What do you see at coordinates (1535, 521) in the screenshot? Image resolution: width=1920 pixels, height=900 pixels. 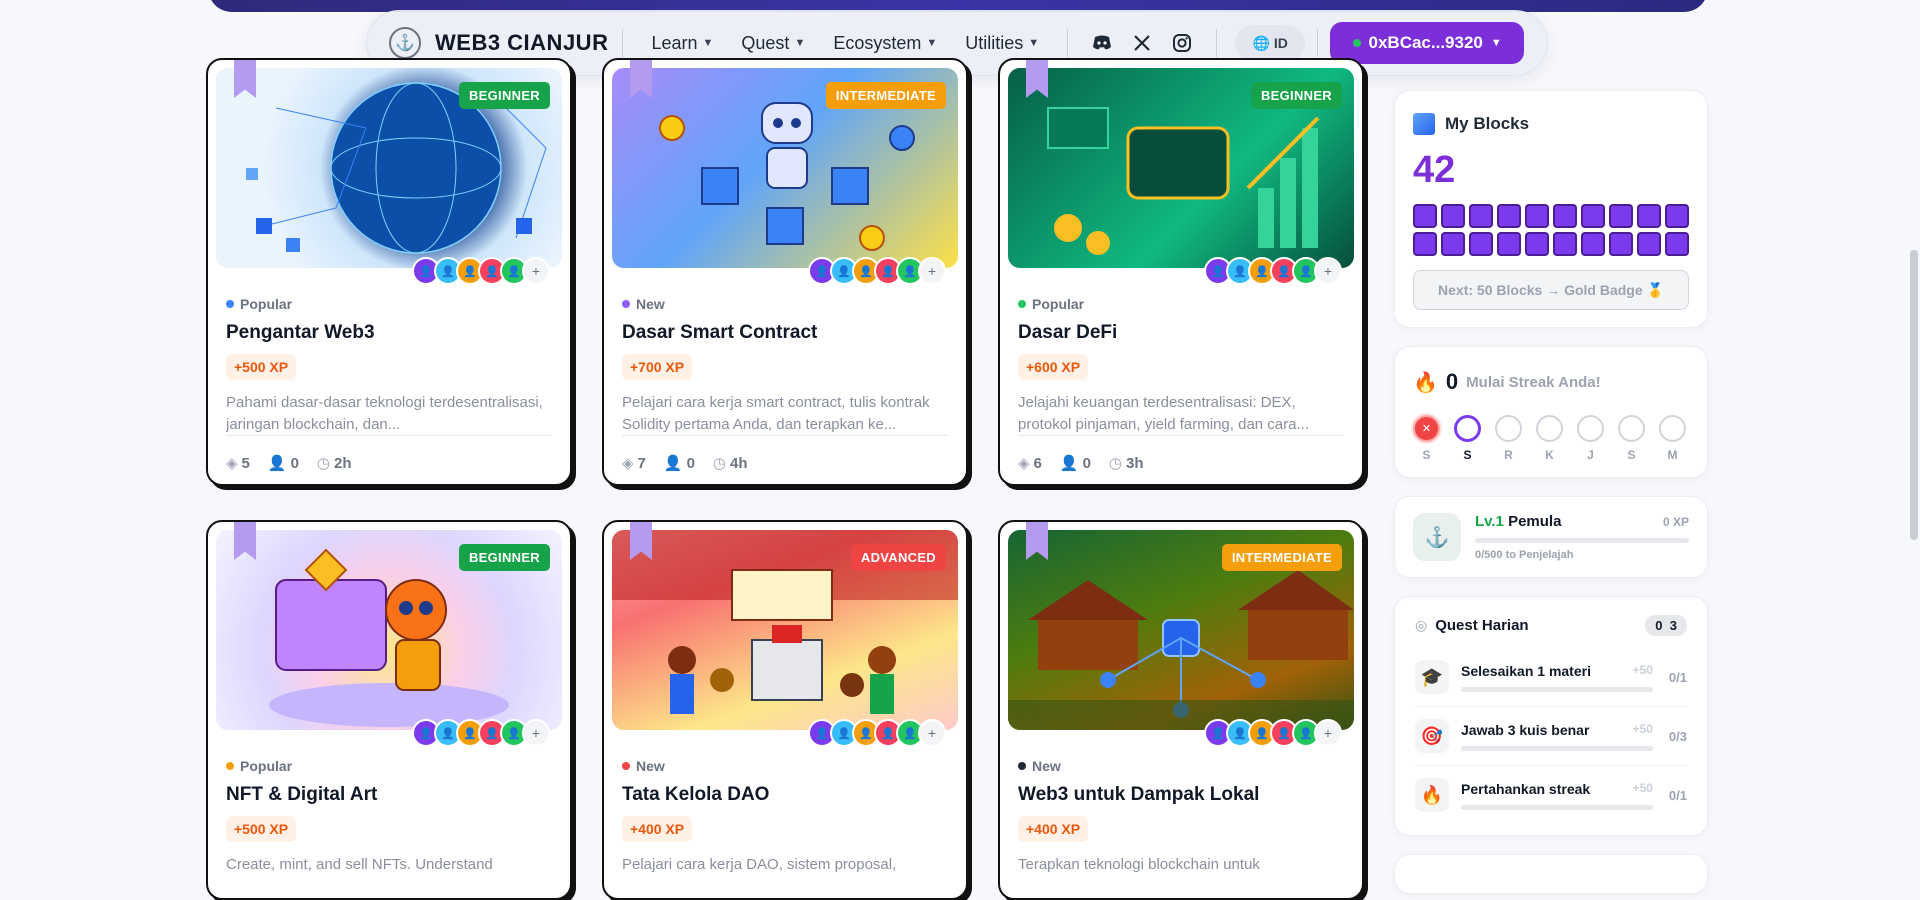 I see `level-name: Pemula` at bounding box center [1535, 521].